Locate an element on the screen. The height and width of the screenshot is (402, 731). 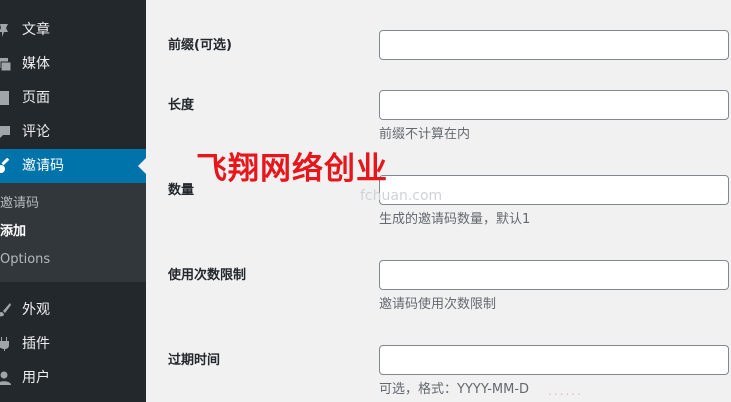
submenu-item-add: 添加 is located at coordinates (13, 232).